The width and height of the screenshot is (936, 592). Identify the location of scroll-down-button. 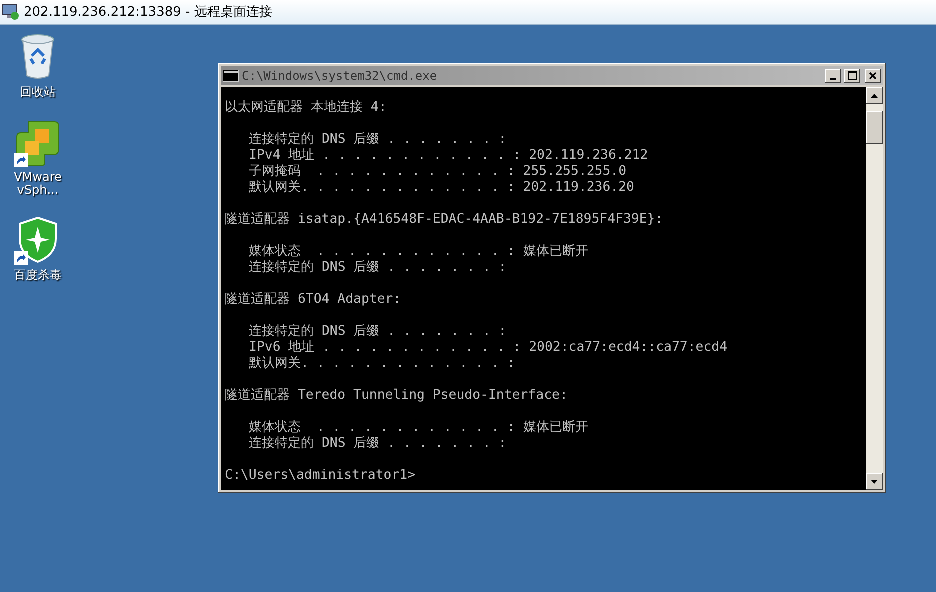
(874, 481).